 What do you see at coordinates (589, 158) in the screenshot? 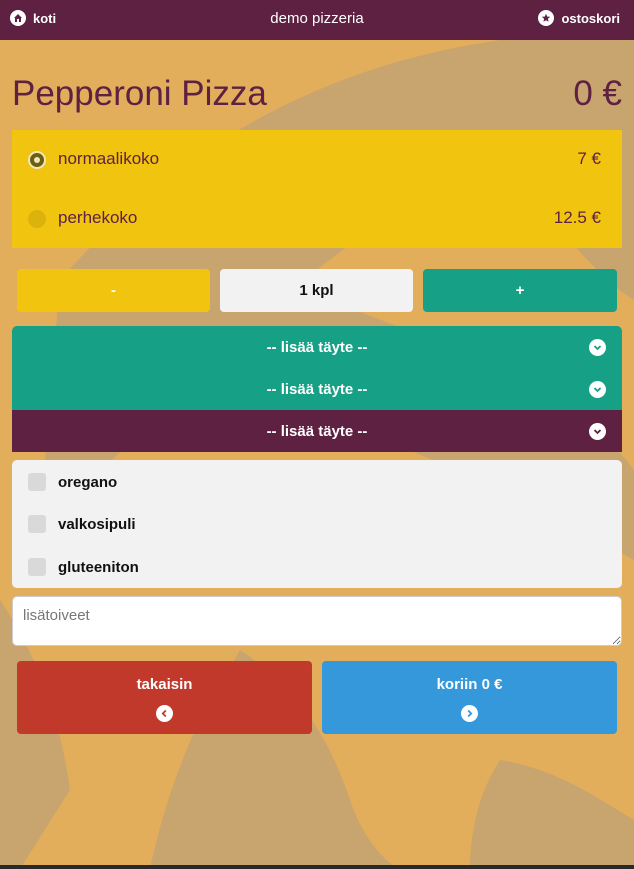
I see `size-price: 7 €` at bounding box center [589, 158].